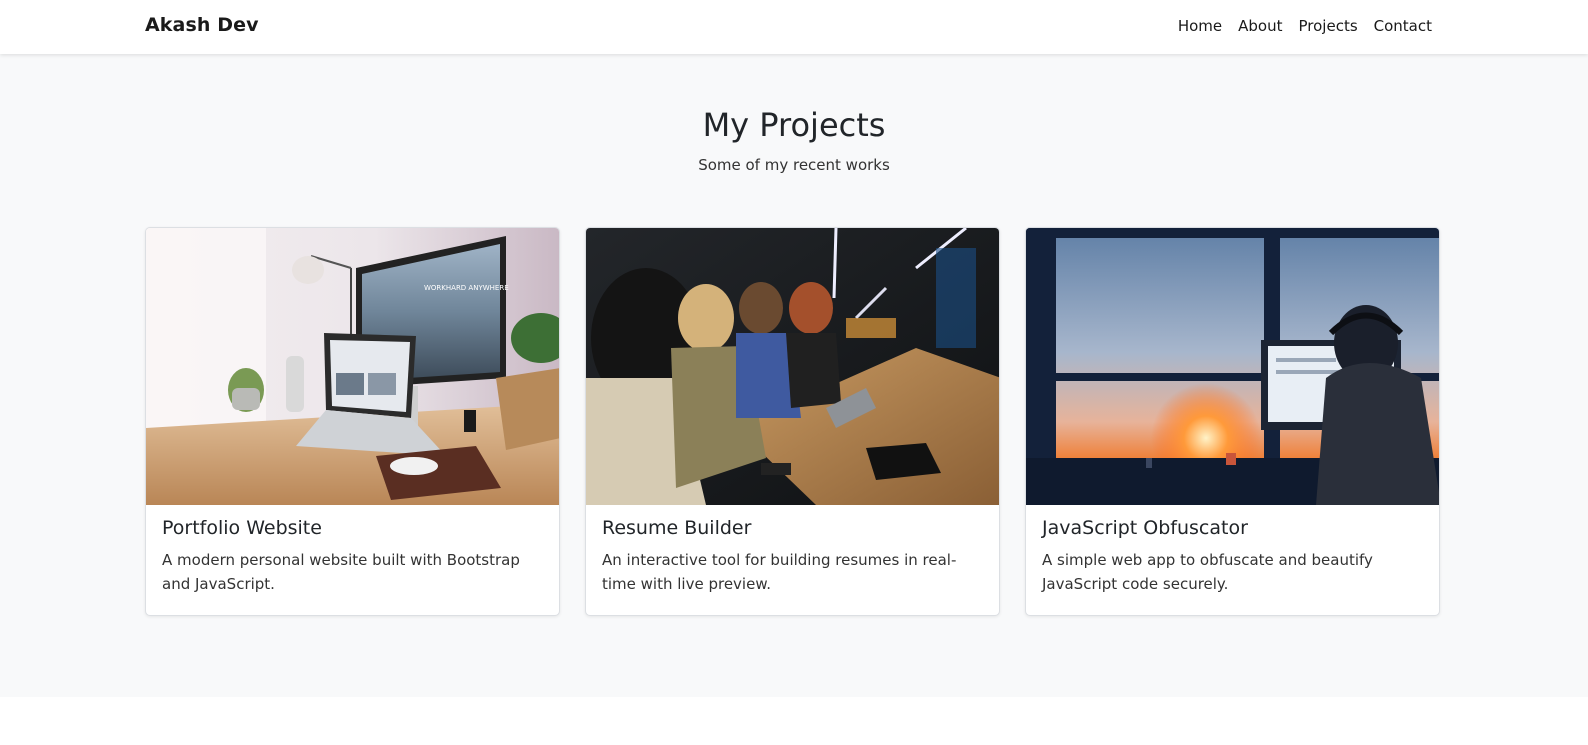 The width and height of the screenshot is (1588, 745). I want to click on card-image-team-meeting, so click(792, 366).